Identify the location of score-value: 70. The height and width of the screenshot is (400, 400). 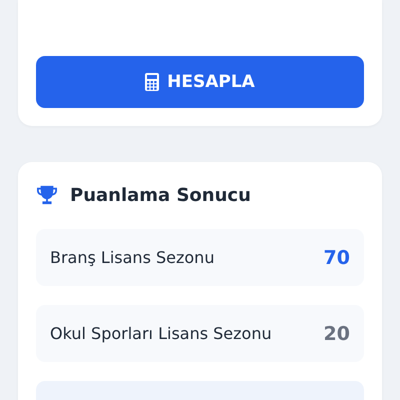
(337, 257).